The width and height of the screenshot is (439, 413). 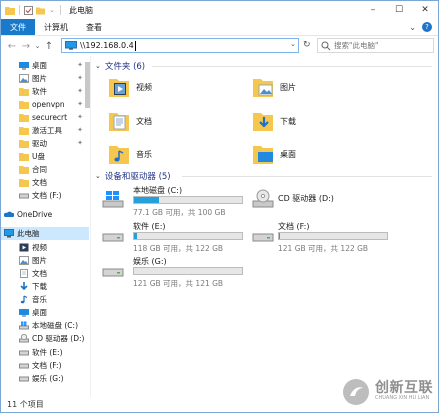 I want to click on minimize-button: –, so click(x=373, y=10).